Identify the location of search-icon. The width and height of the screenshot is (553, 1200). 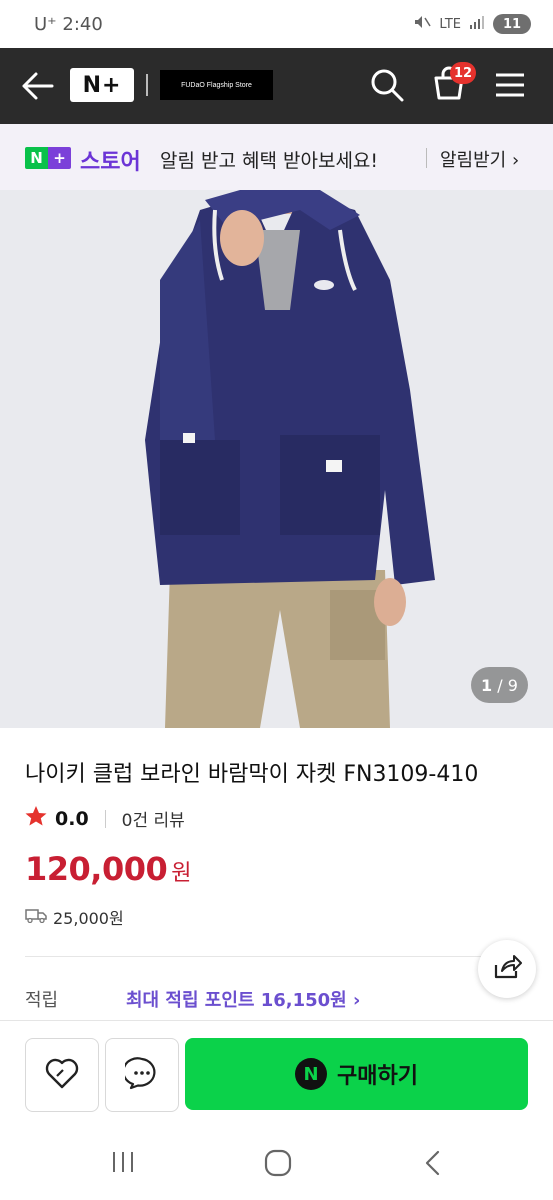
(387, 85).